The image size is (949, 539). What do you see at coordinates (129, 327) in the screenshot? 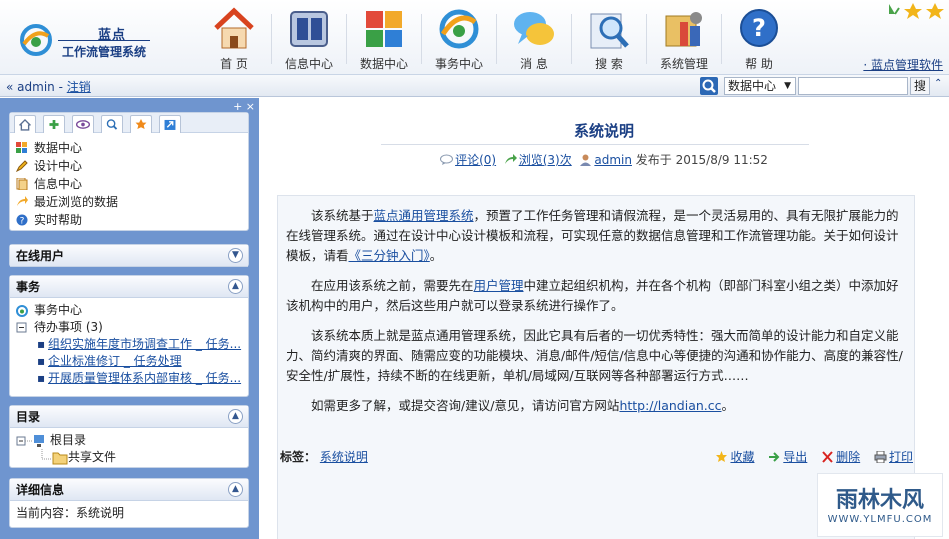
I see `todo-node: 待办事项 (3)` at bounding box center [129, 327].